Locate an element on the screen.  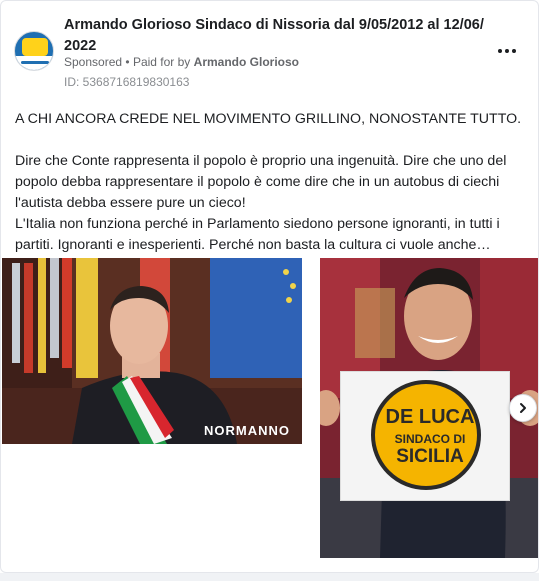
feed-background is located at coordinates (269, 577).